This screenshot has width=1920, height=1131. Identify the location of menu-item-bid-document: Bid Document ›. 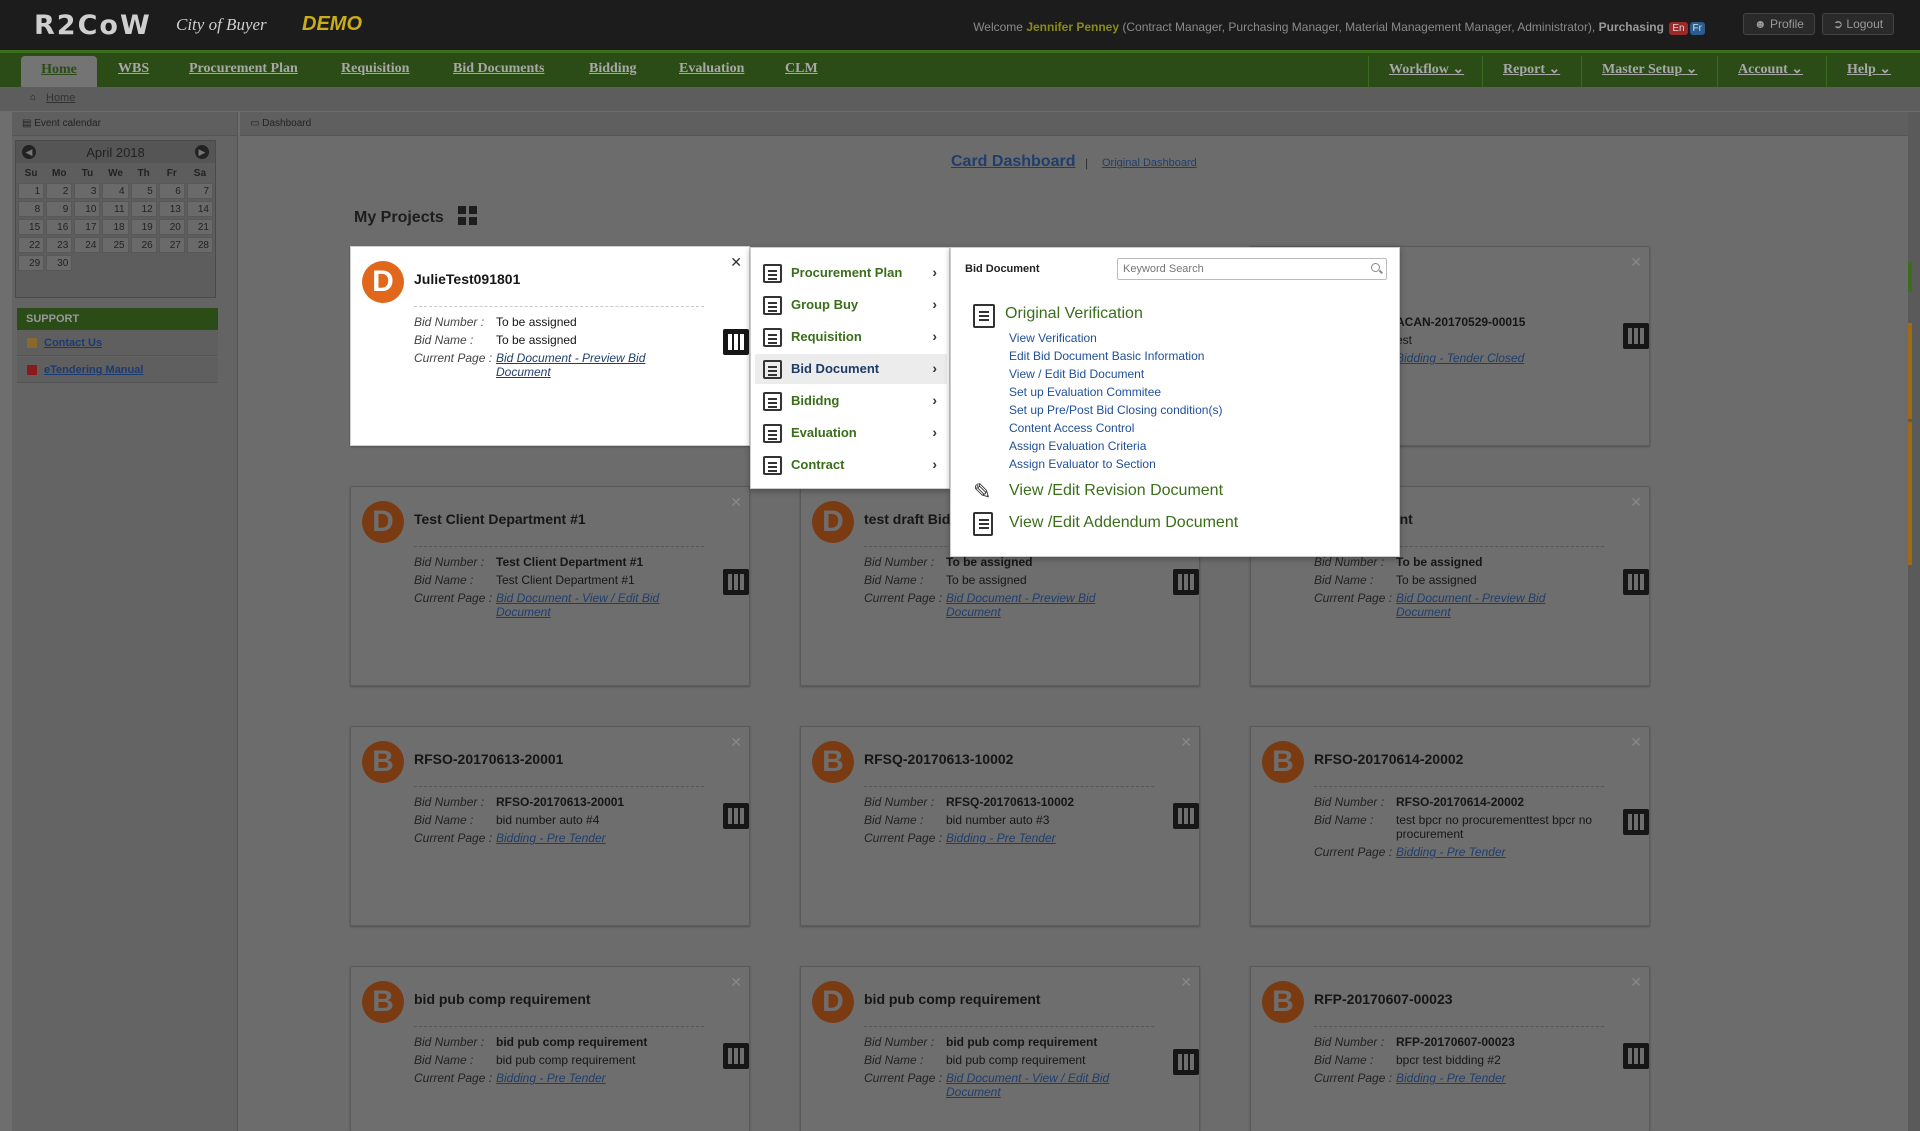
(851, 369).